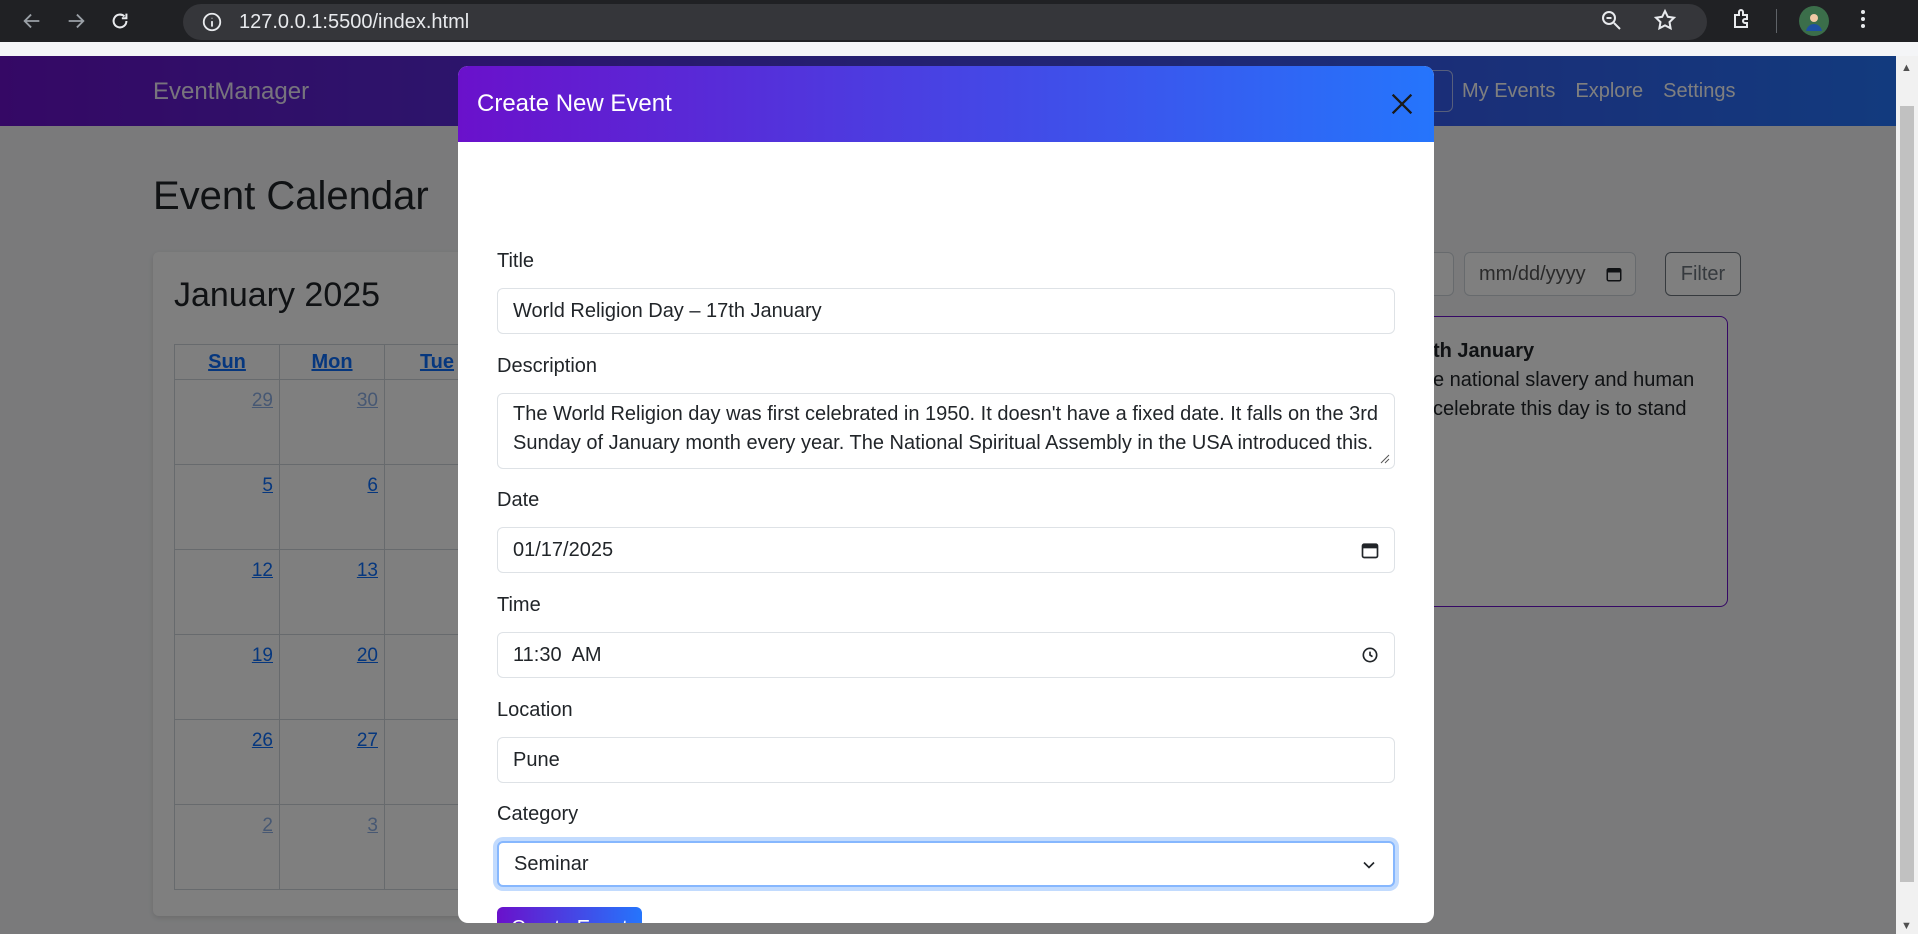 The height and width of the screenshot is (934, 1918). I want to click on calendar-icon, so click(1370, 550).